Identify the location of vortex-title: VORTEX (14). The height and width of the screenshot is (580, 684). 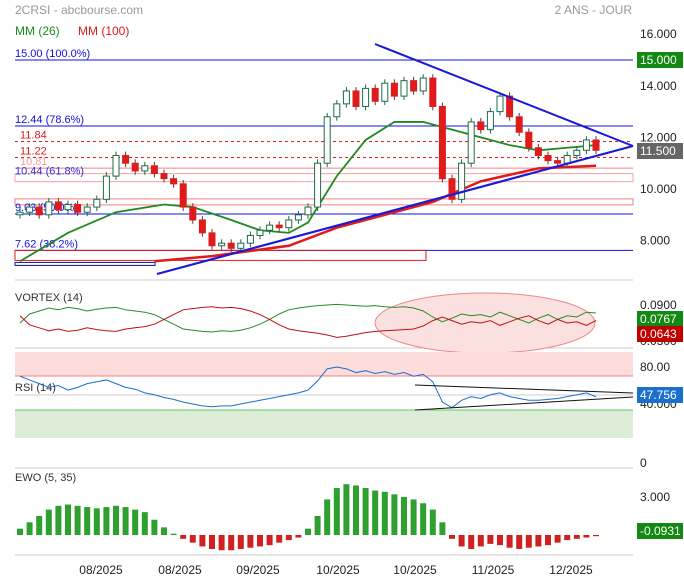
(49, 298).